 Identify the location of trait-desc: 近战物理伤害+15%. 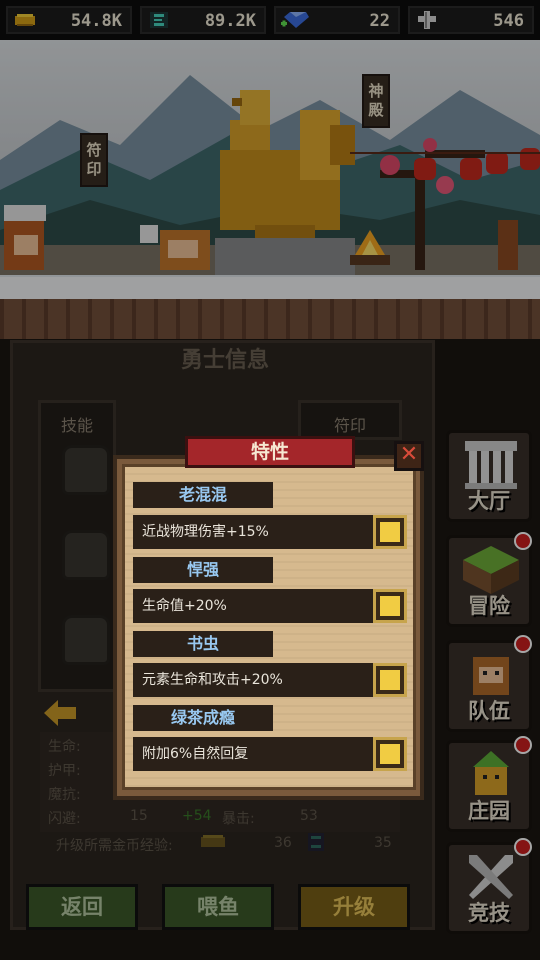
(253, 532).